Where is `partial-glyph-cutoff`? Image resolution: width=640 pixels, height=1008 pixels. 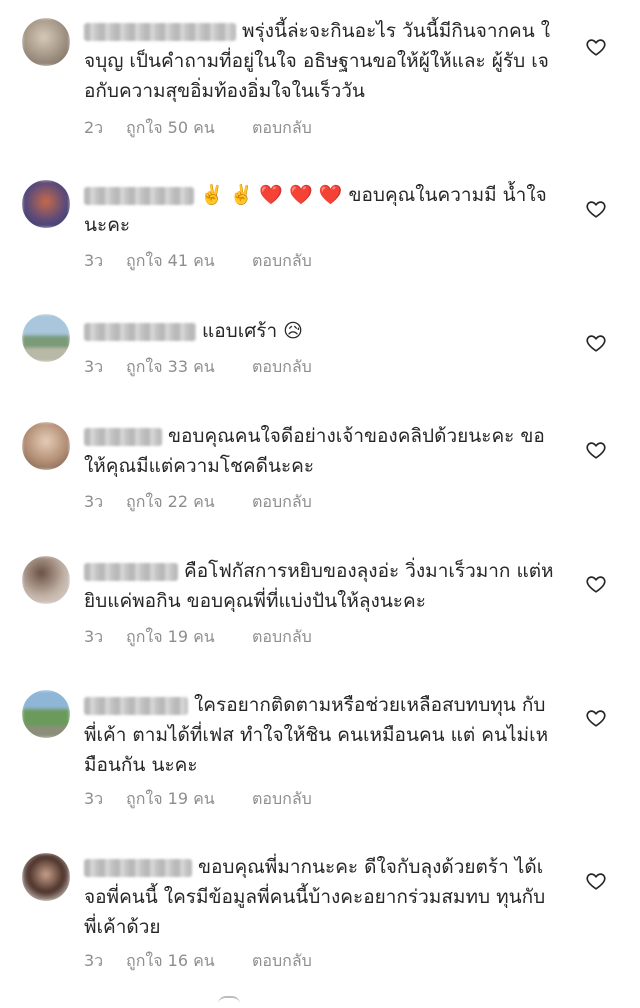 partial-glyph-cutoff is located at coordinates (229, 1001).